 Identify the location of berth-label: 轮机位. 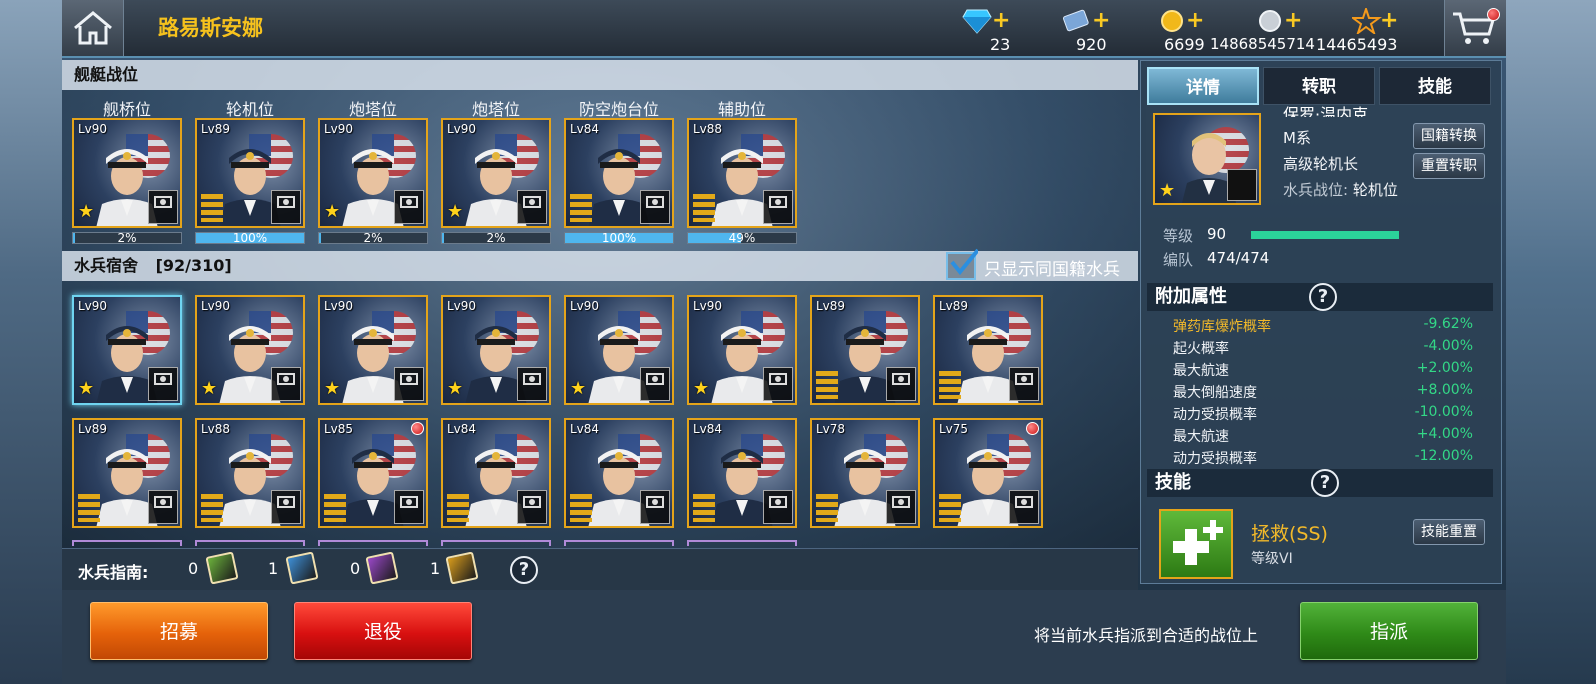
(249, 109).